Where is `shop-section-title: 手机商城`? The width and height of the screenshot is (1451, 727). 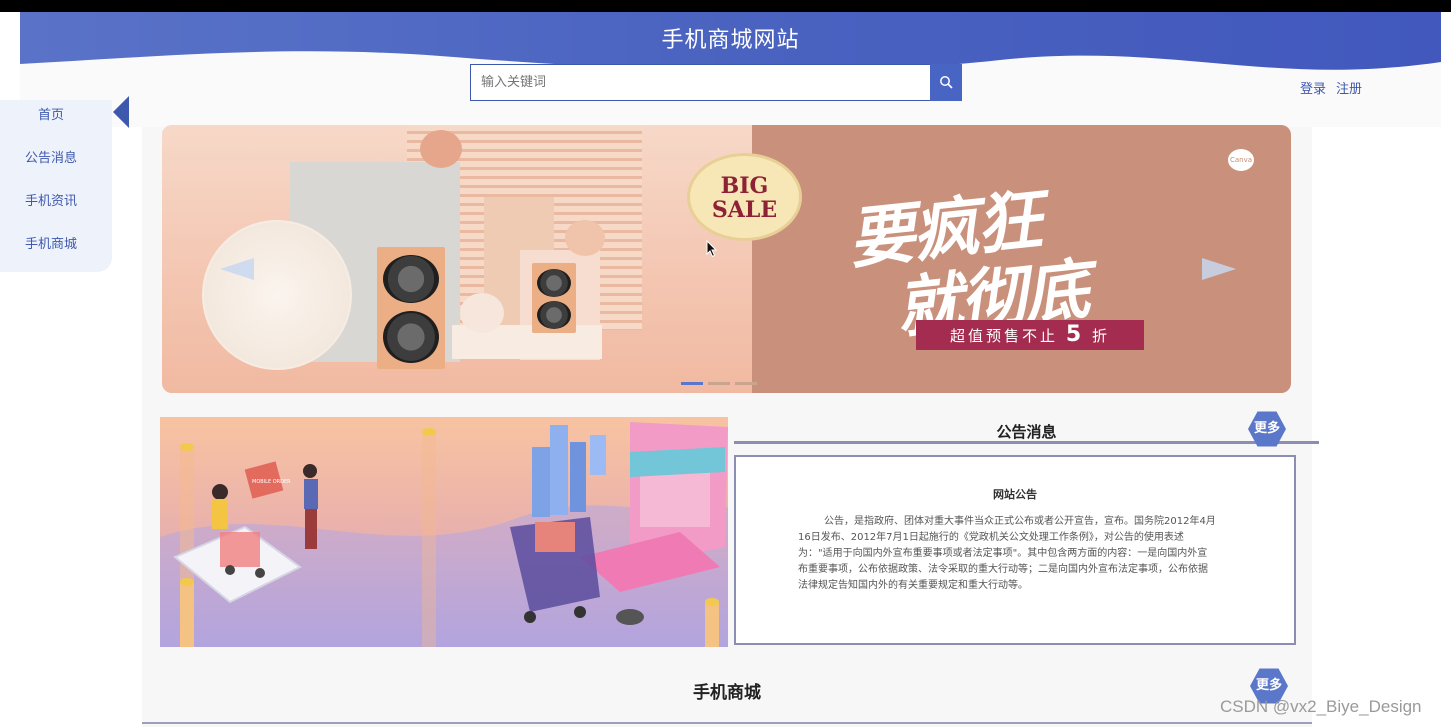 shop-section-title: 手机商城 is located at coordinates (727, 693).